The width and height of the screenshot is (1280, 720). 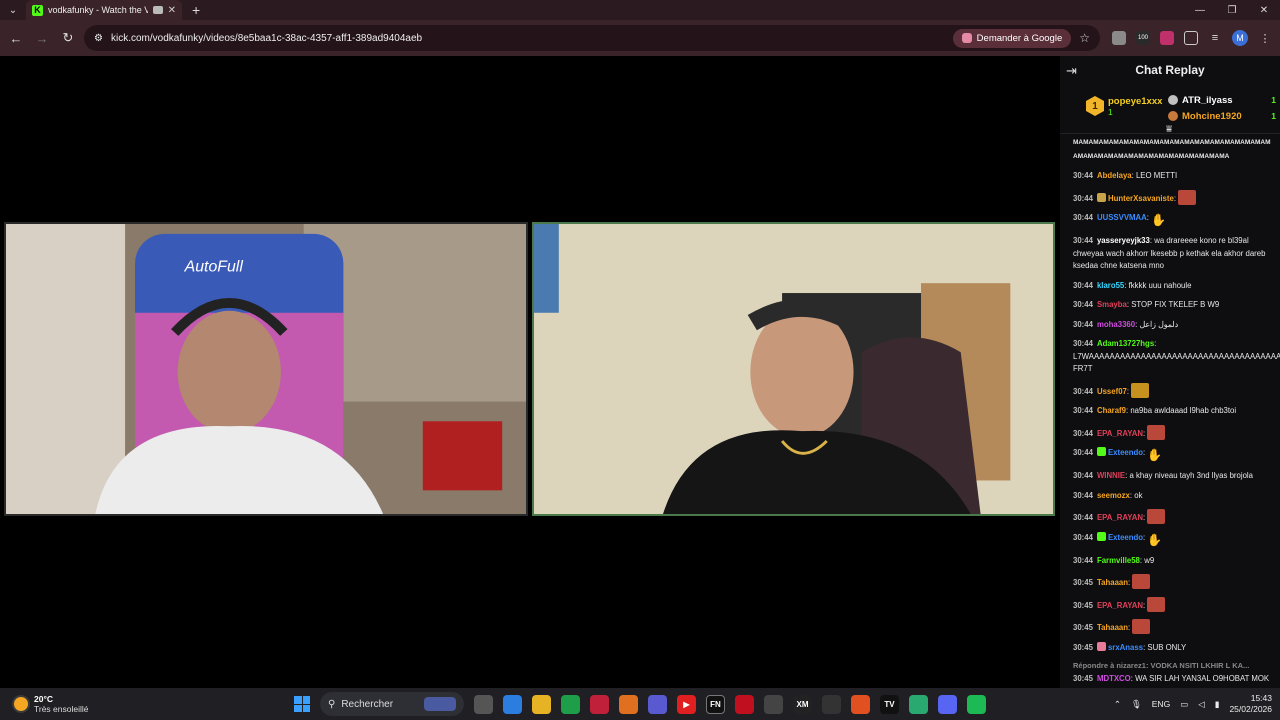 I want to click on active-tab: K vodkafunky - Watch the VO ✕, so click(x=104, y=10).